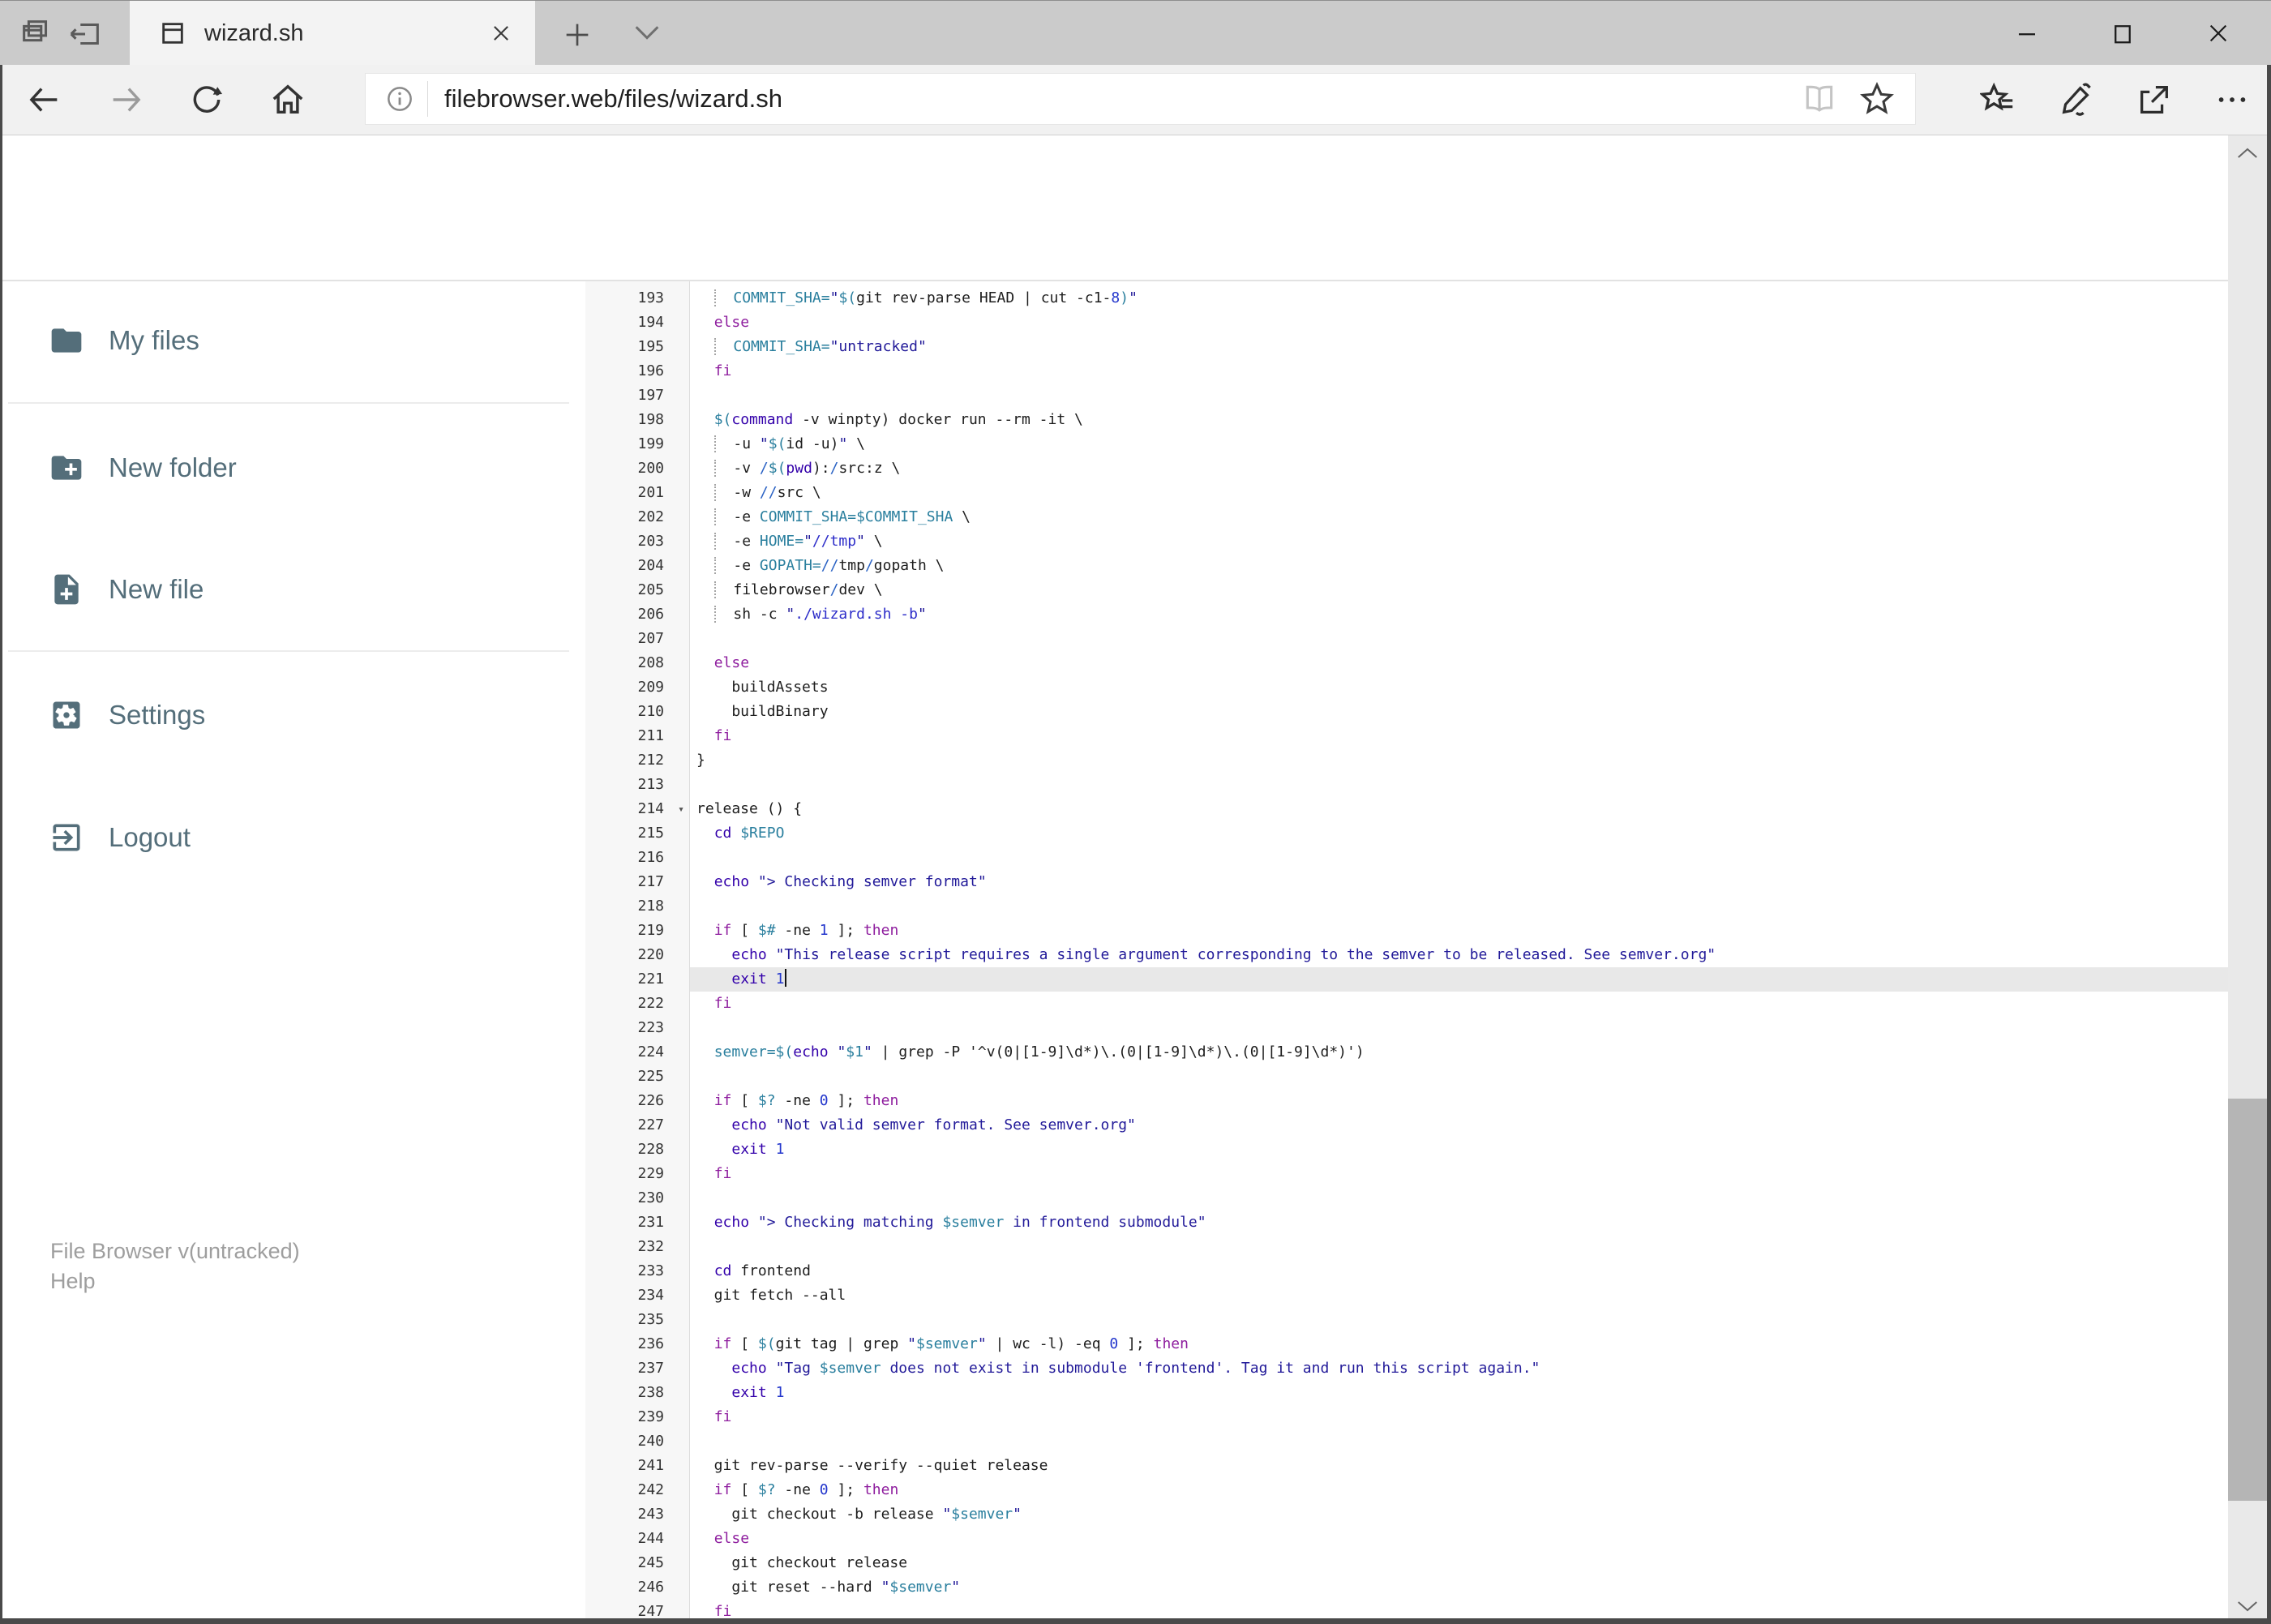 This screenshot has width=2271, height=1624. Describe the element at coordinates (637, 1101) in the screenshot. I see `line-number: 226` at that location.